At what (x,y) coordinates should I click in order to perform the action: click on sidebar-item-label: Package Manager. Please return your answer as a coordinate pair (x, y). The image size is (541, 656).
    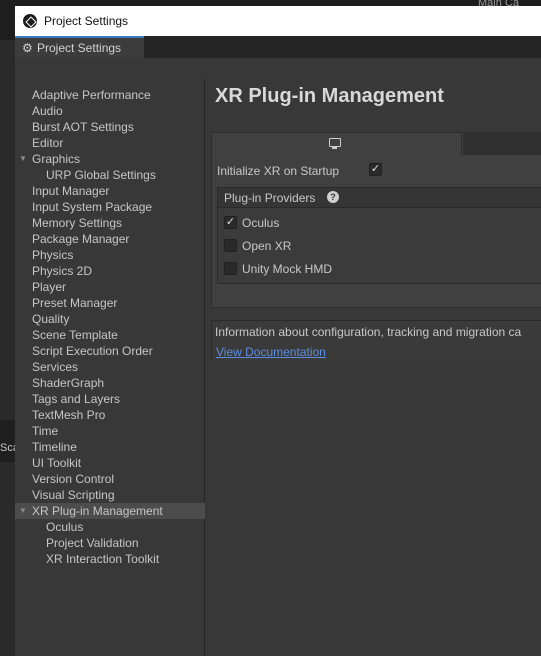
    Looking at the image, I should click on (81, 239).